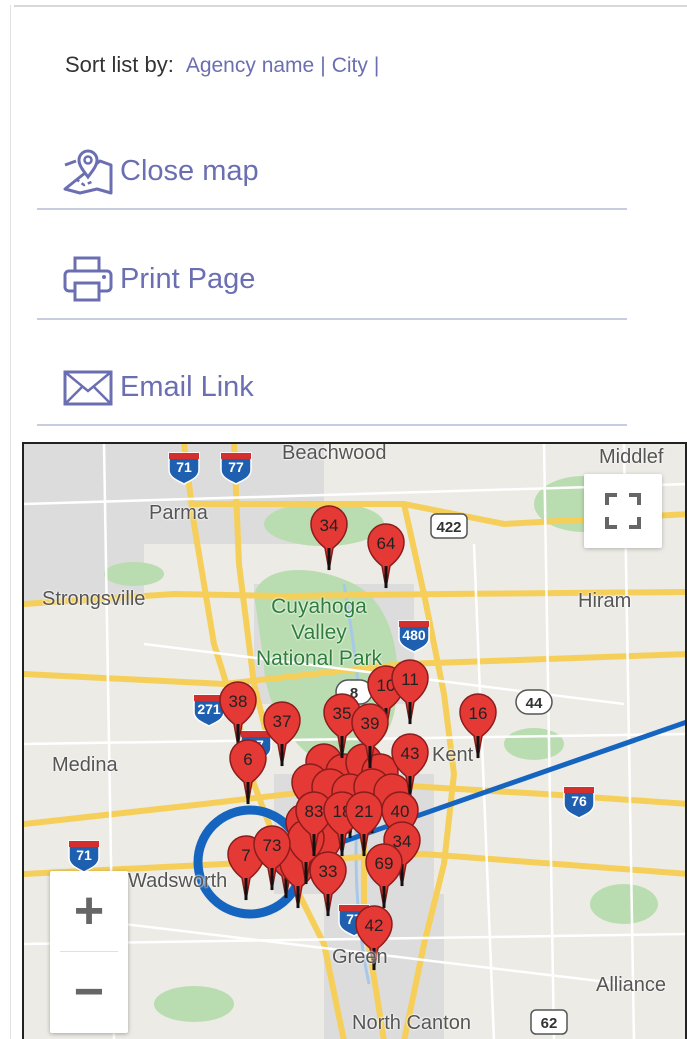 This screenshot has height=1039, width=687. What do you see at coordinates (247, 759) in the screenshot?
I see `svg-text: 6` at bounding box center [247, 759].